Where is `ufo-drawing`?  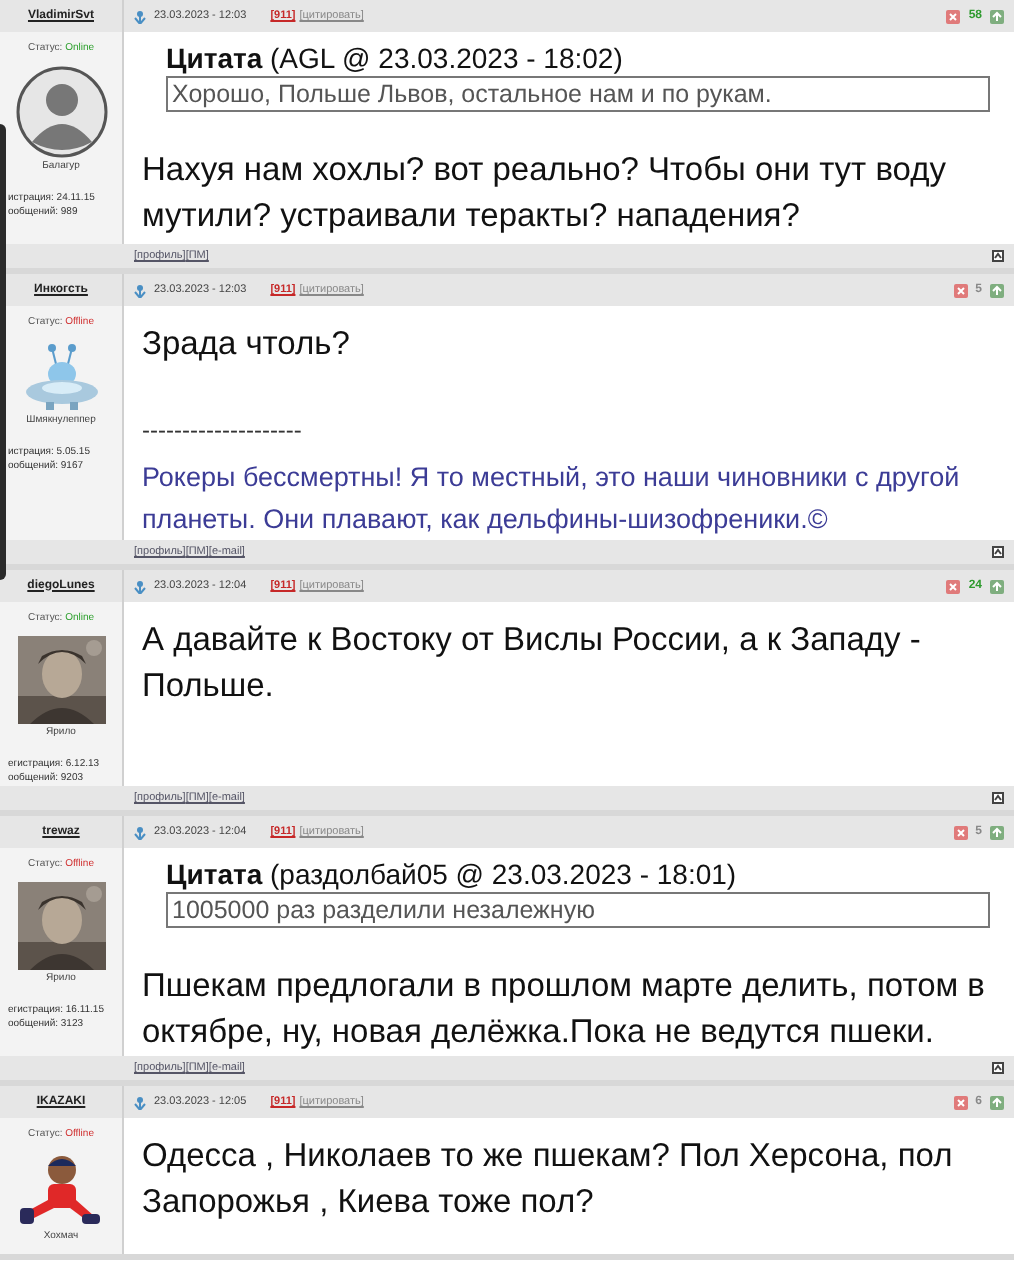
ufo-drawing is located at coordinates (61, 375).